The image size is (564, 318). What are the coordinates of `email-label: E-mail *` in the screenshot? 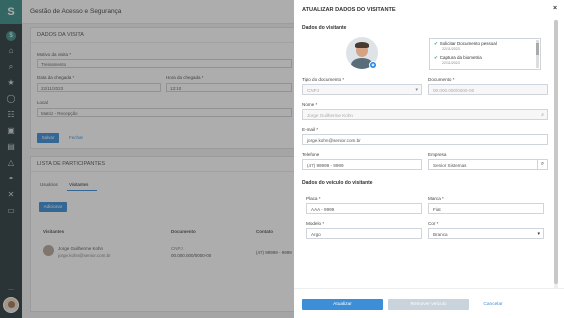 It's located at (310, 129).